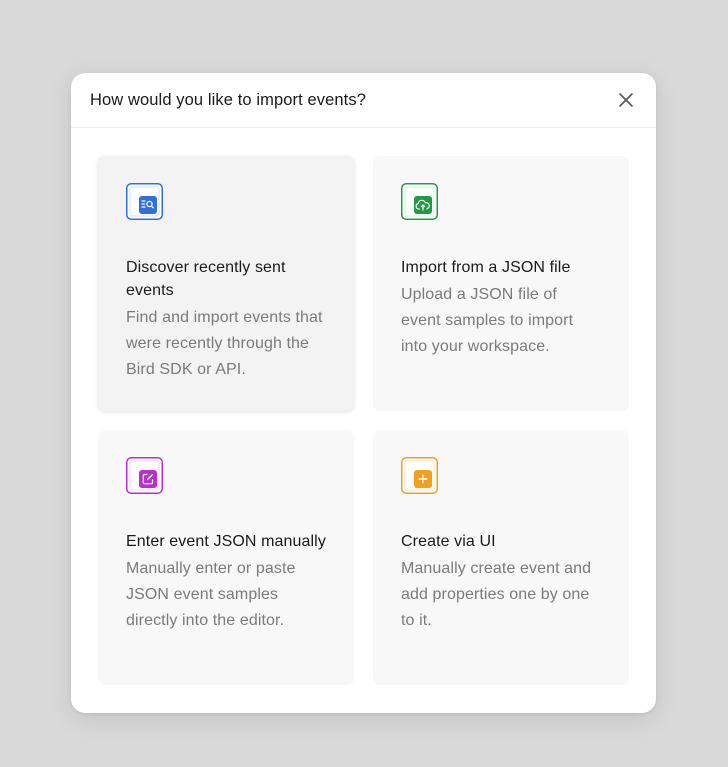  I want to click on edit-icon, so click(144, 475).